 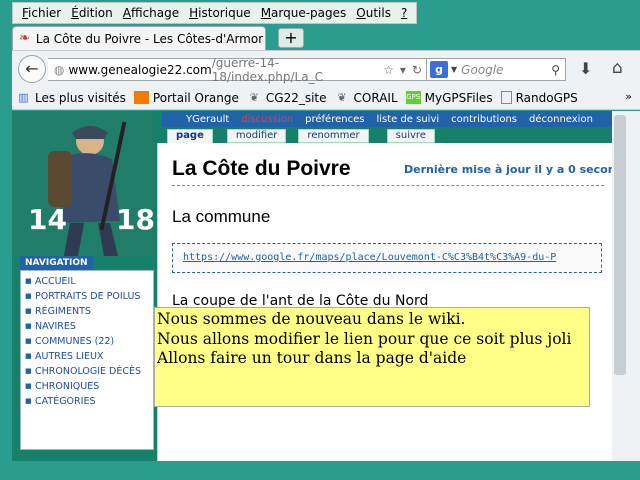 What do you see at coordinates (311, 319) in the screenshot?
I see `annotation-line-1: Nous sommes de nouveau dans le wiki.` at bounding box center [311, 319].